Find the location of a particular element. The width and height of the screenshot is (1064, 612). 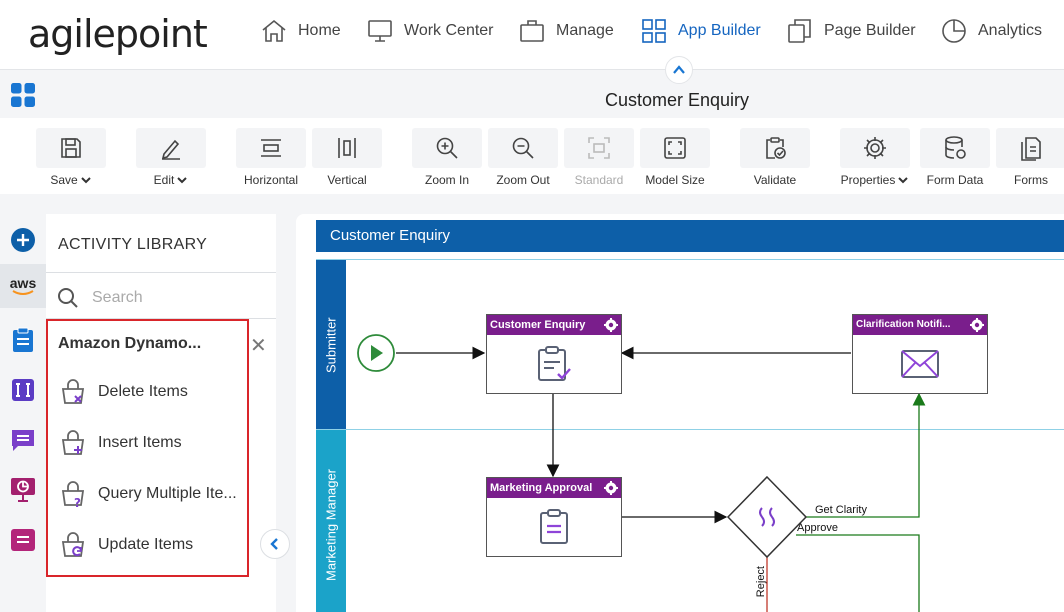

horizontal-layout-icon is located at coordinates (271, 148).